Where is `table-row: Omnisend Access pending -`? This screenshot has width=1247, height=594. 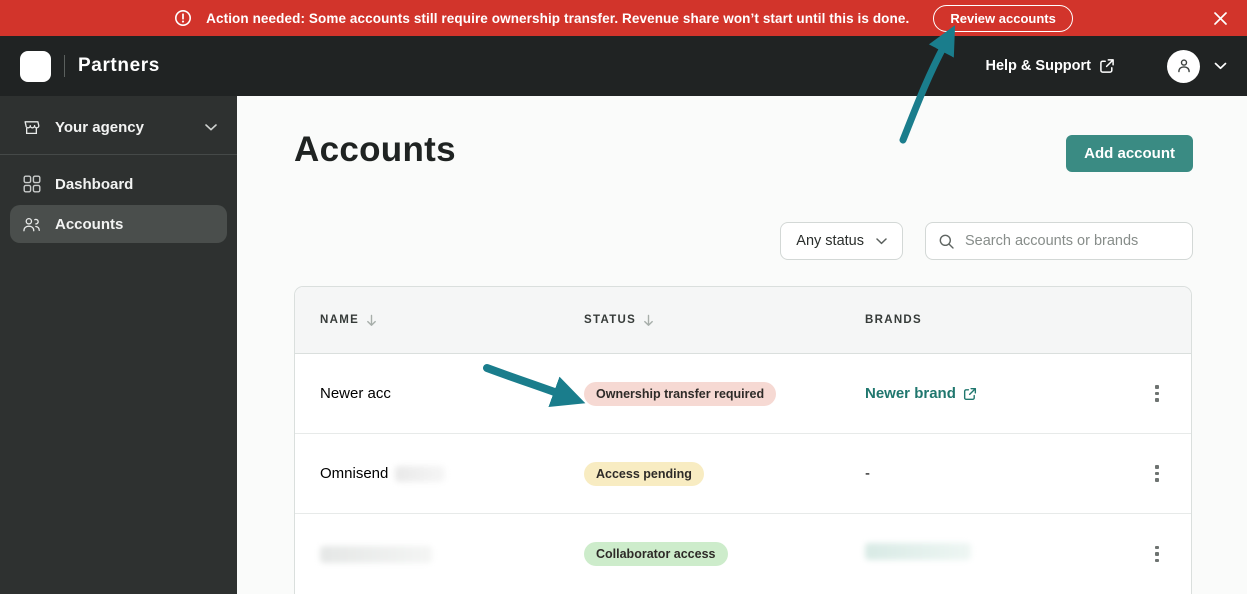
table-row: Omnisend Access pending - is located at coordinates (743, 474).